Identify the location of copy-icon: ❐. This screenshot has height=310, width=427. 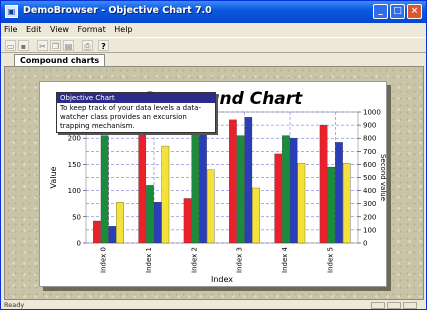
(55, 45).